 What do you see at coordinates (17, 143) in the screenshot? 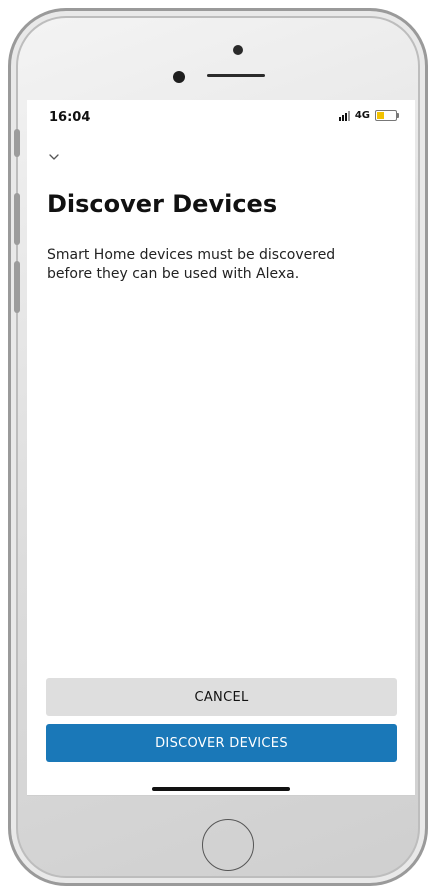
I see `mute-switch` at bounding box center [17, 143].